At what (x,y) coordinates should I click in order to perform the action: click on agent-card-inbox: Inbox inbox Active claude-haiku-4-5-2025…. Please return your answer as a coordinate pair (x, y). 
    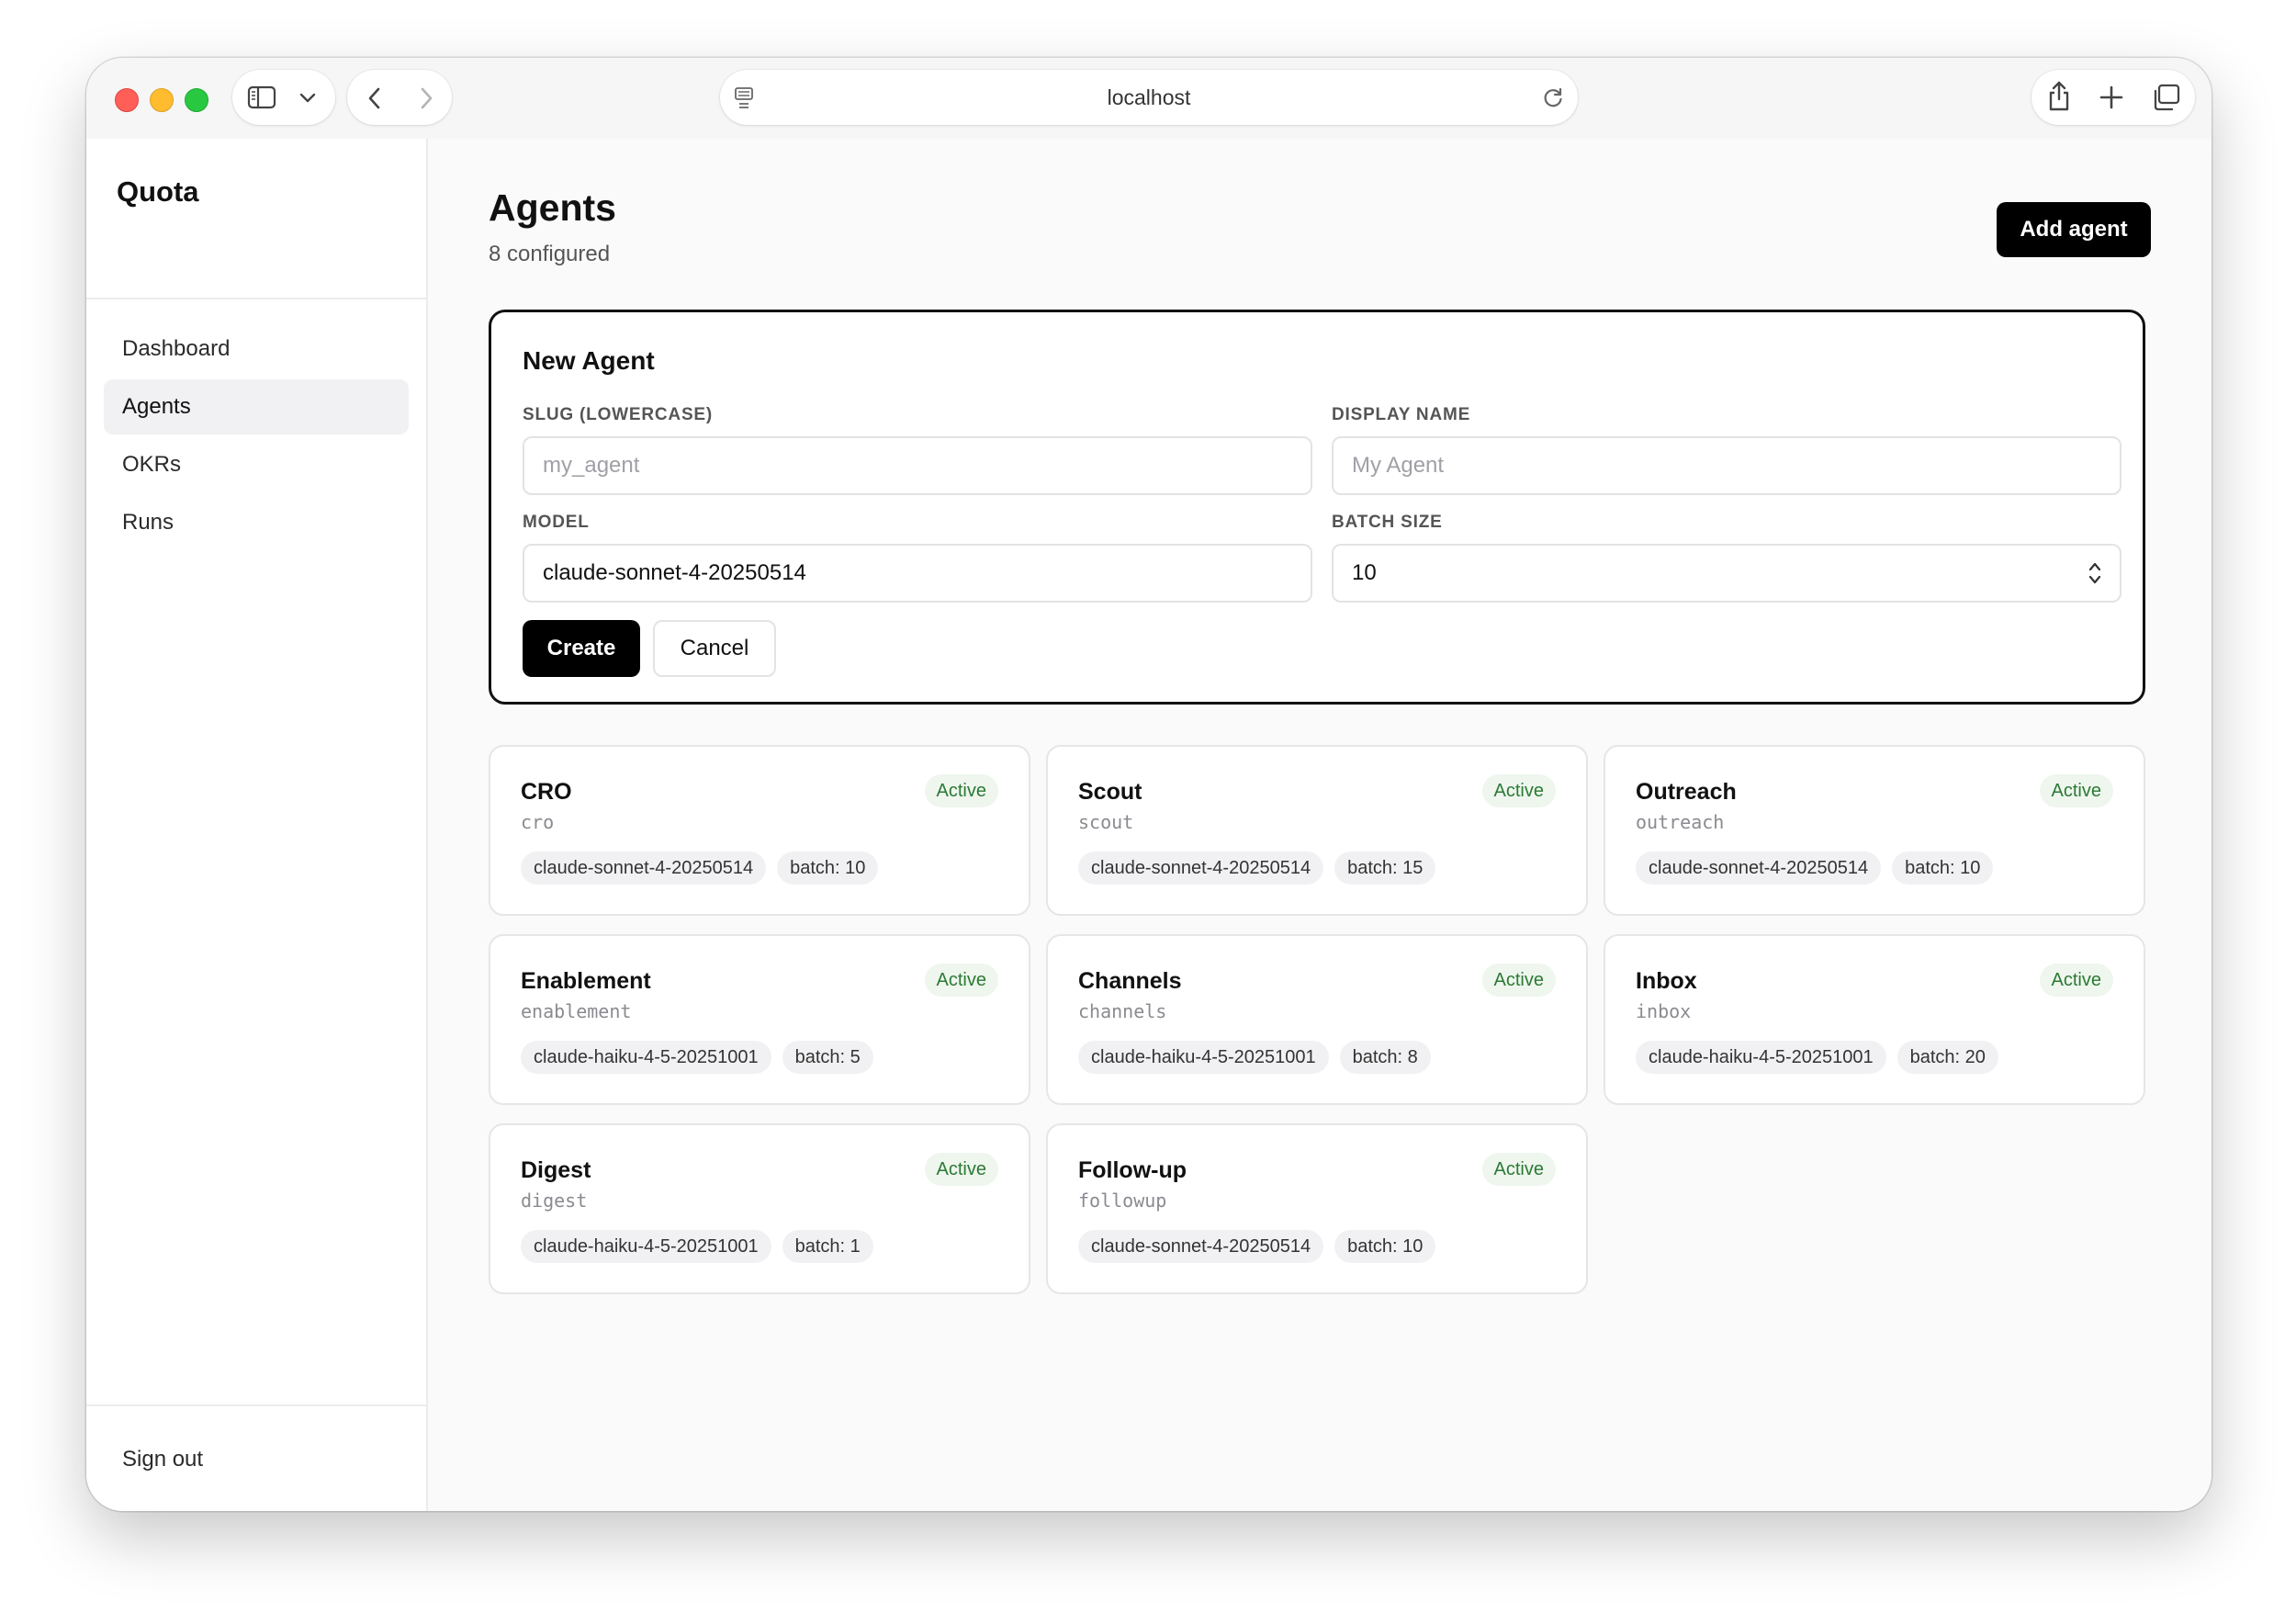
    Looking at the image, I should click on (1874, 1019).